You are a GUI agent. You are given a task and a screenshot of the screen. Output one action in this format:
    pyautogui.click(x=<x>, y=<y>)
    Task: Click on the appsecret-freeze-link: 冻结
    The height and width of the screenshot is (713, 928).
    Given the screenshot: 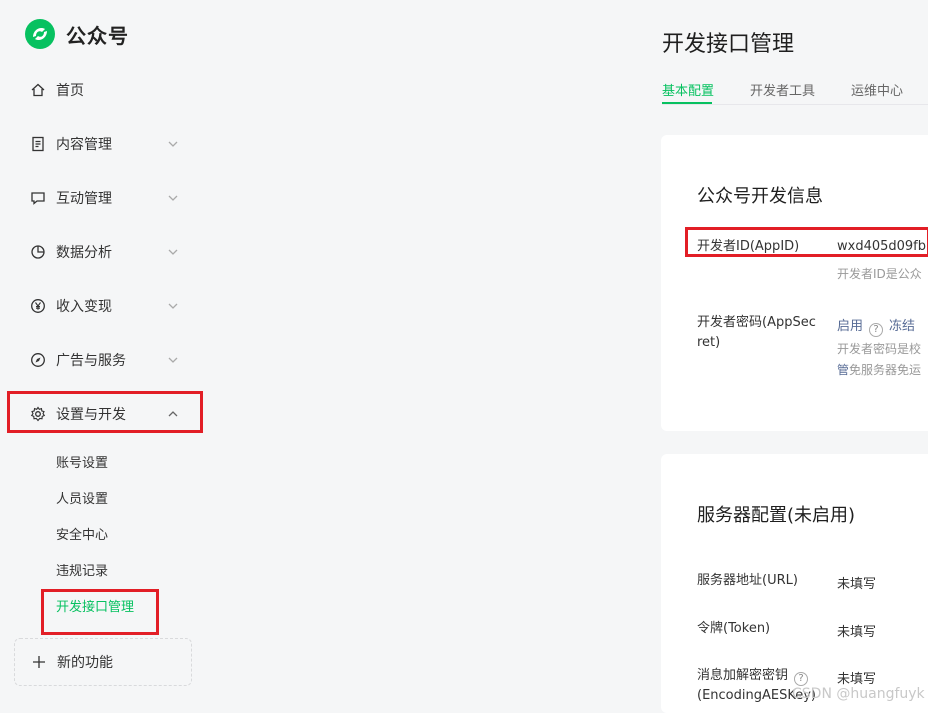 What is the action you would take?
    pyautogui.click(x=902, y=326)
    